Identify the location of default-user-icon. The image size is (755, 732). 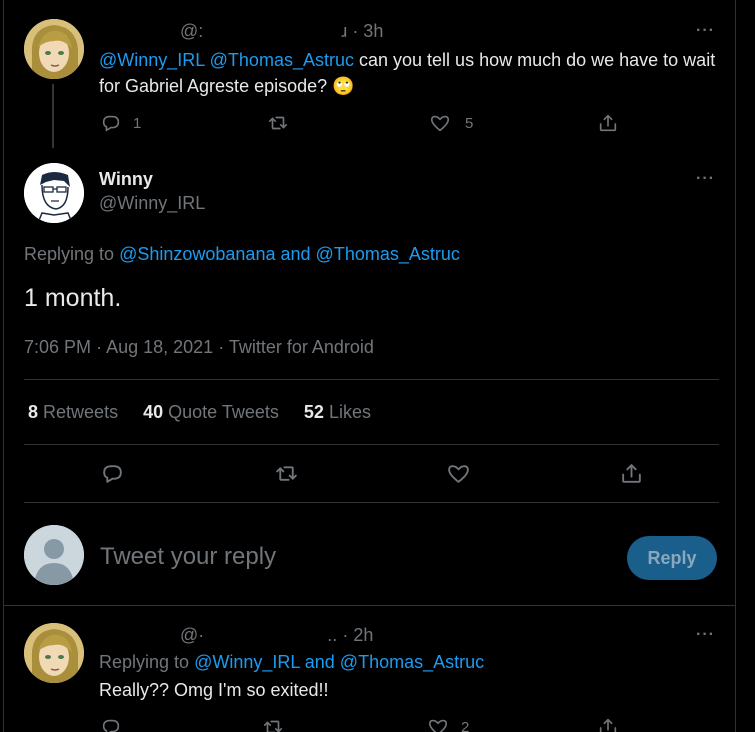
(54, 555).